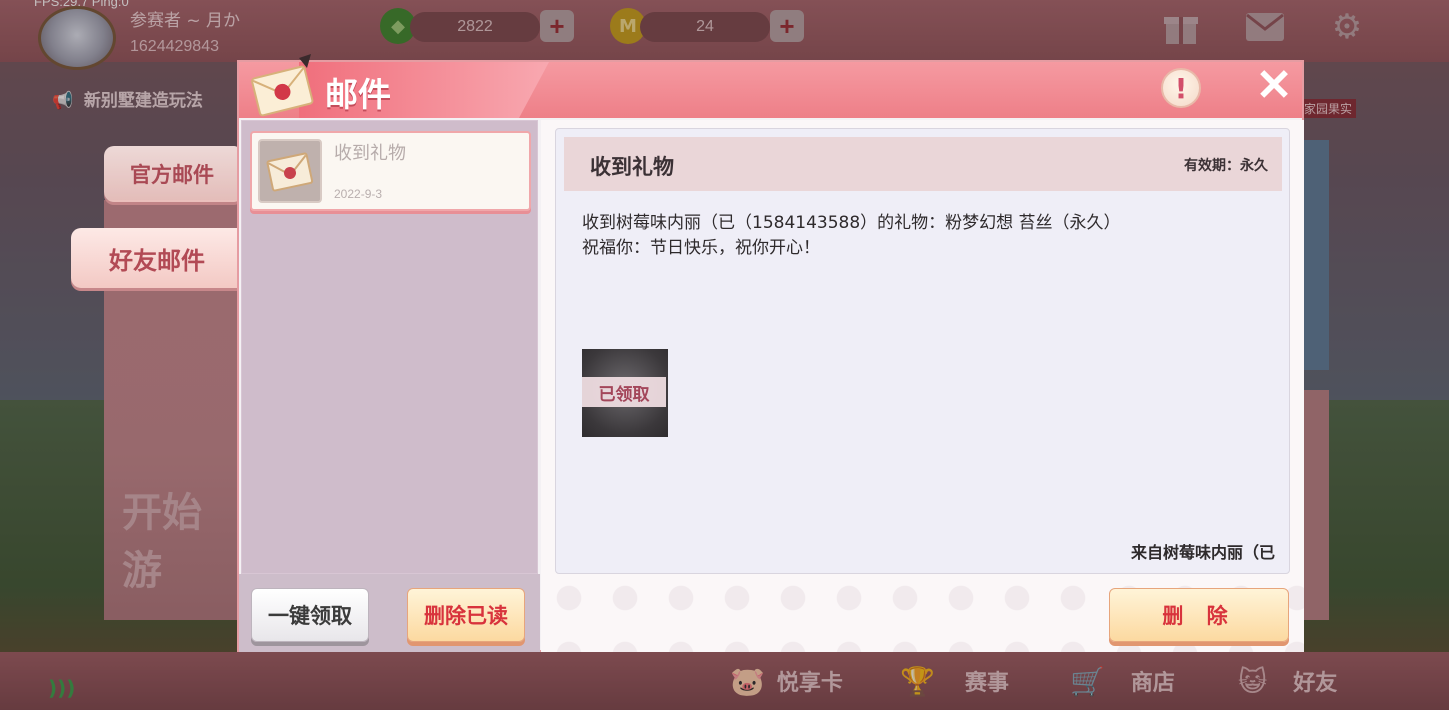 This screenshot has width=1449, height=710. I want to click on claimed-status-label: 已领取, so click(624, 392).